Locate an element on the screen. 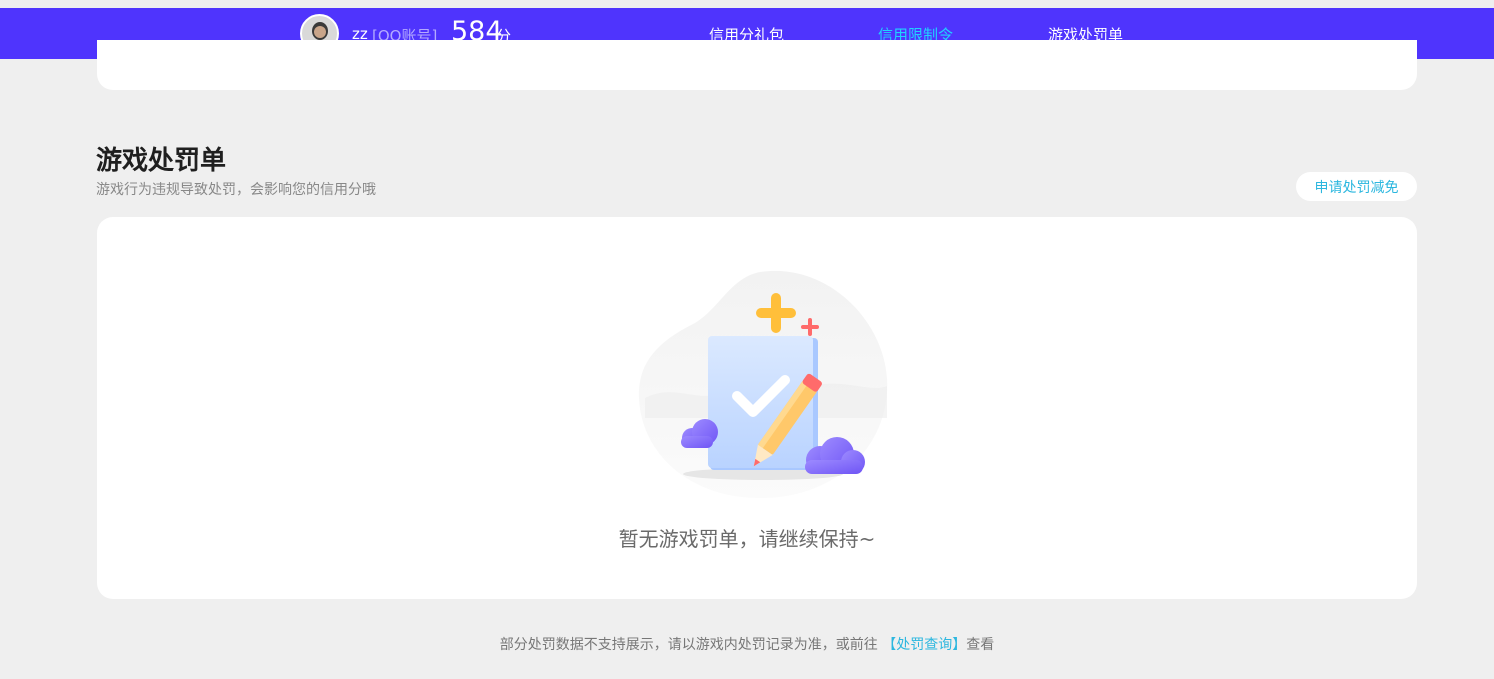 The width and height of the screenshot is (1494, 679). previous-section-card is located at coordinates (757, 65).